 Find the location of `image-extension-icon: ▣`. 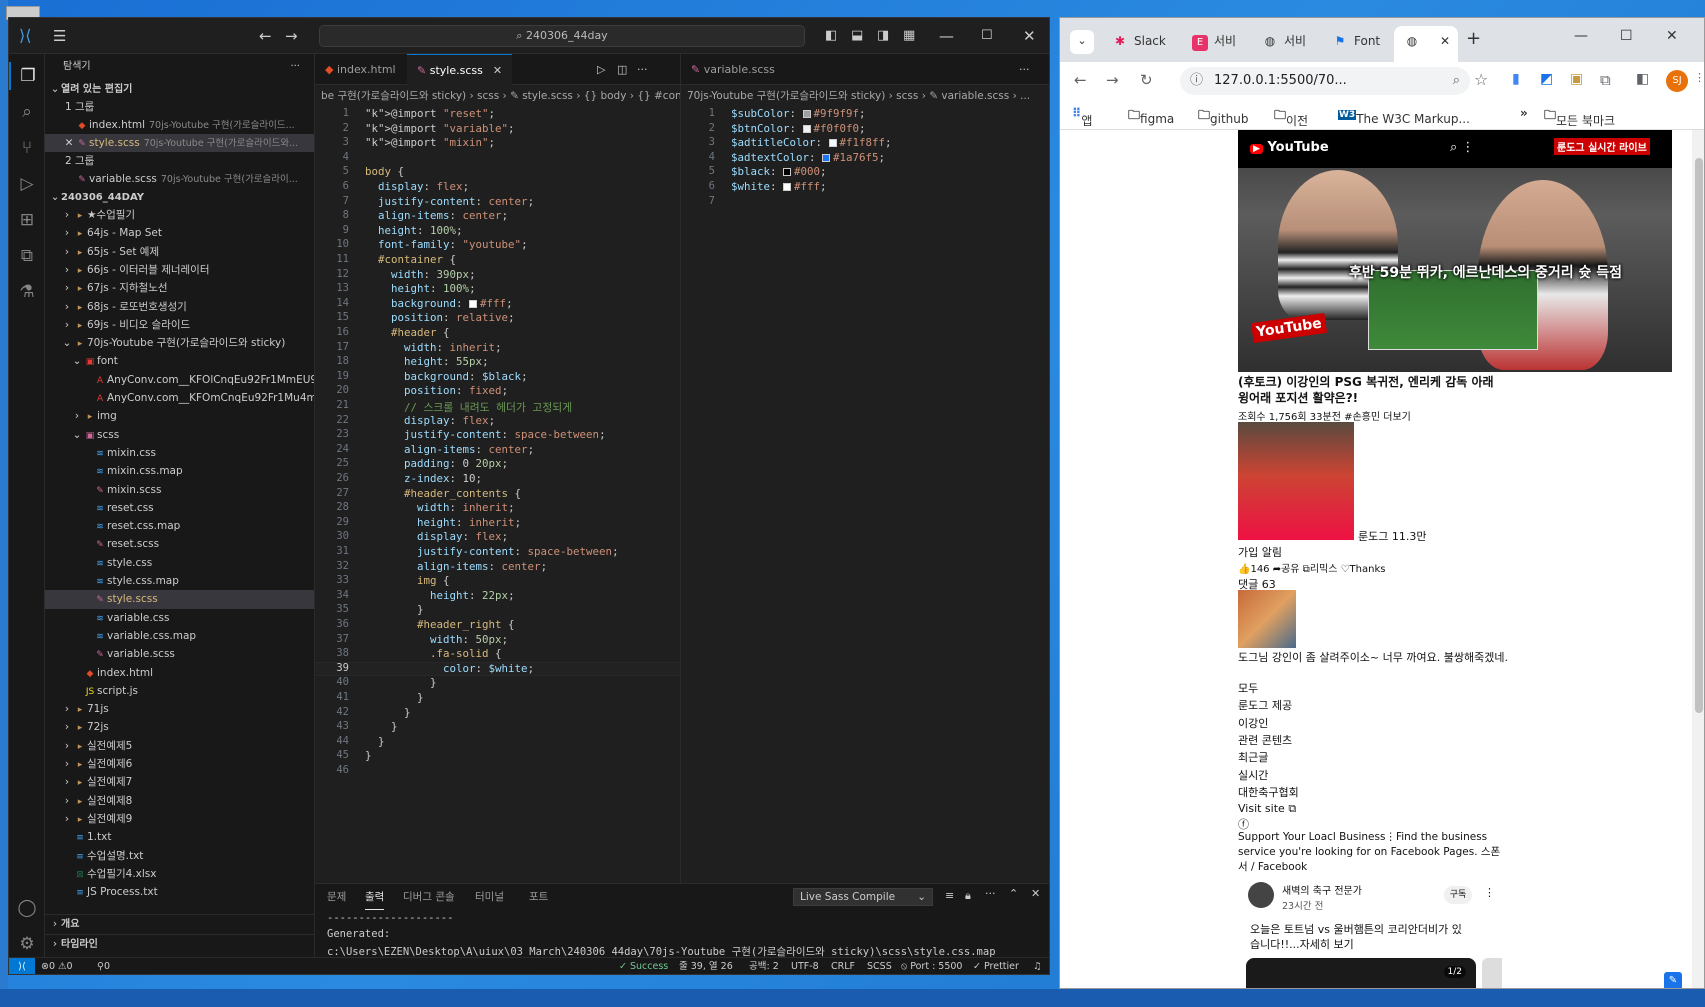

image-extension-icon: ▣ is located at coordinates (1576, 79).